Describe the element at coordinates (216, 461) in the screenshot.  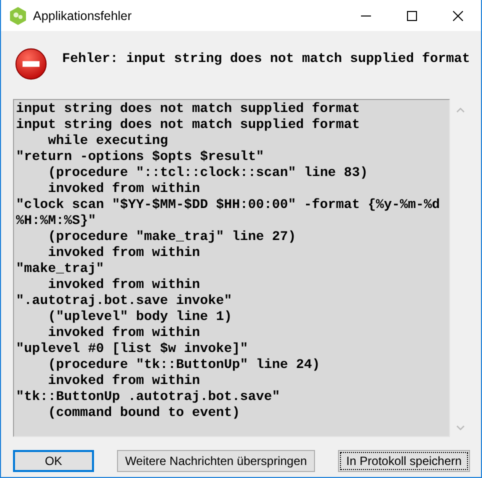
I see `skip-messages-button: Weitere Nachrichten überspringen` at that location.